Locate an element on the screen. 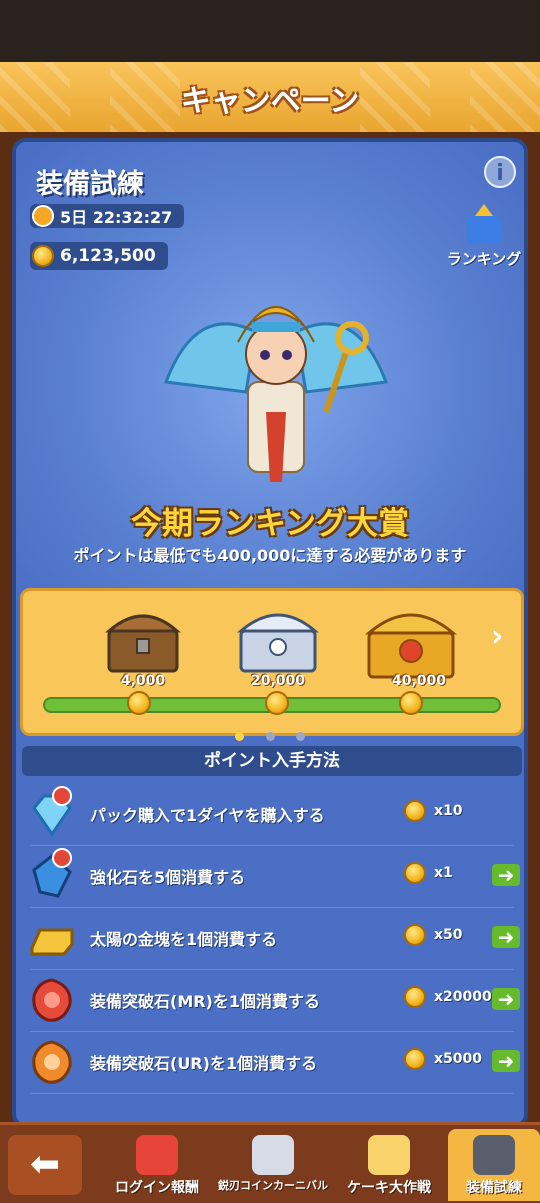  tab-label: 装備試練 is located at coordinates (494, 1188).